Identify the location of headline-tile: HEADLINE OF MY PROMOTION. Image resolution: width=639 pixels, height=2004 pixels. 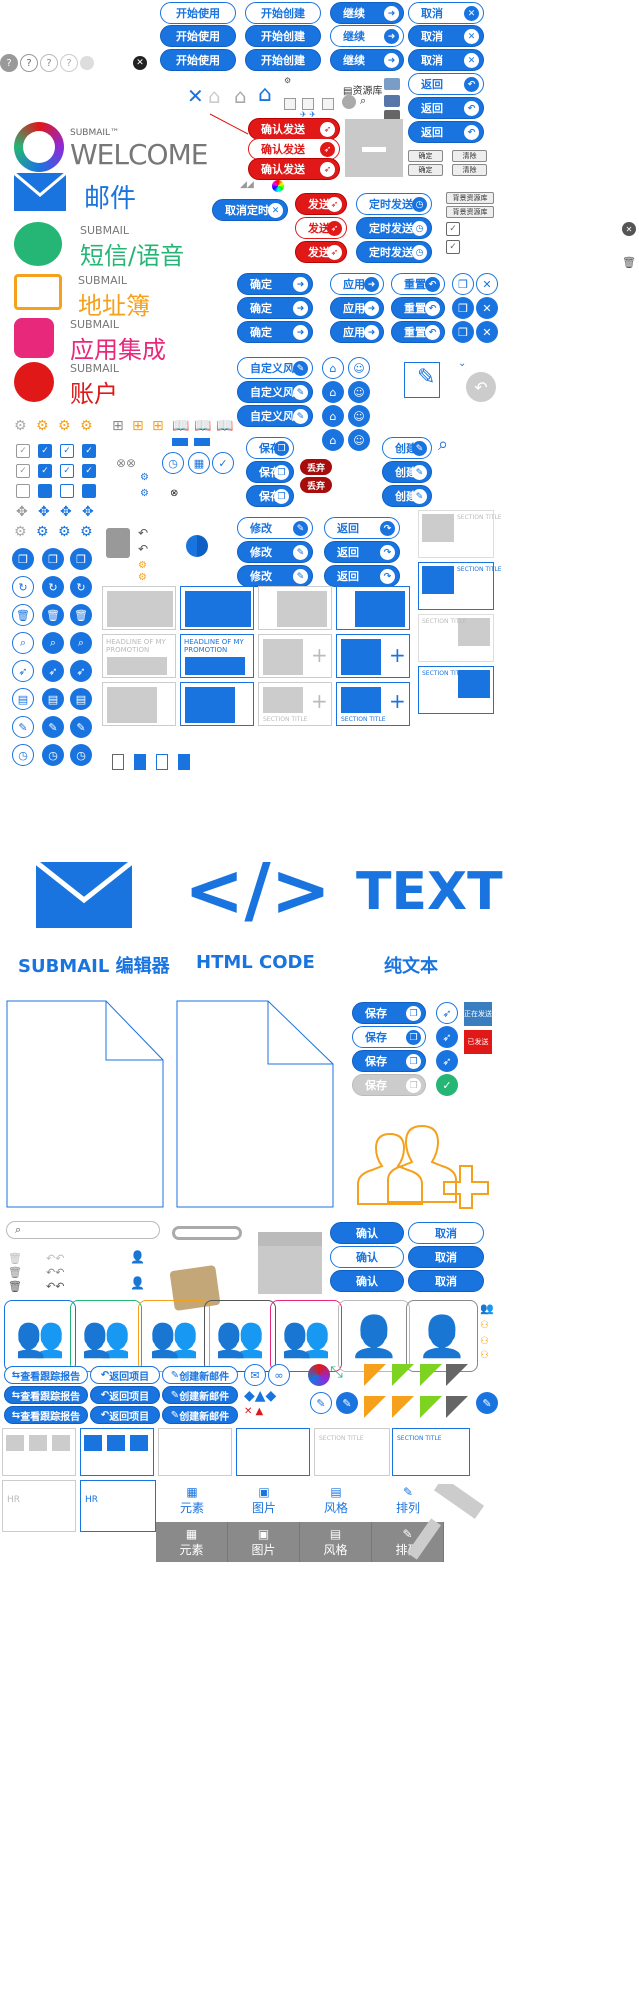
(139, 656).